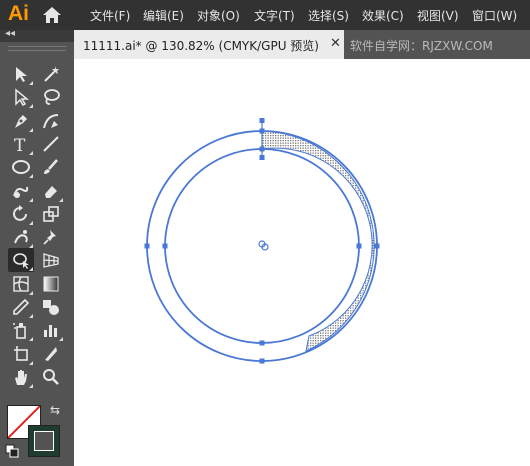 The image size is (530, 466). What do you see at coordinates (263, 245) in the screenshot?
I see `center-point-icon` at bounding box center [263, 245].